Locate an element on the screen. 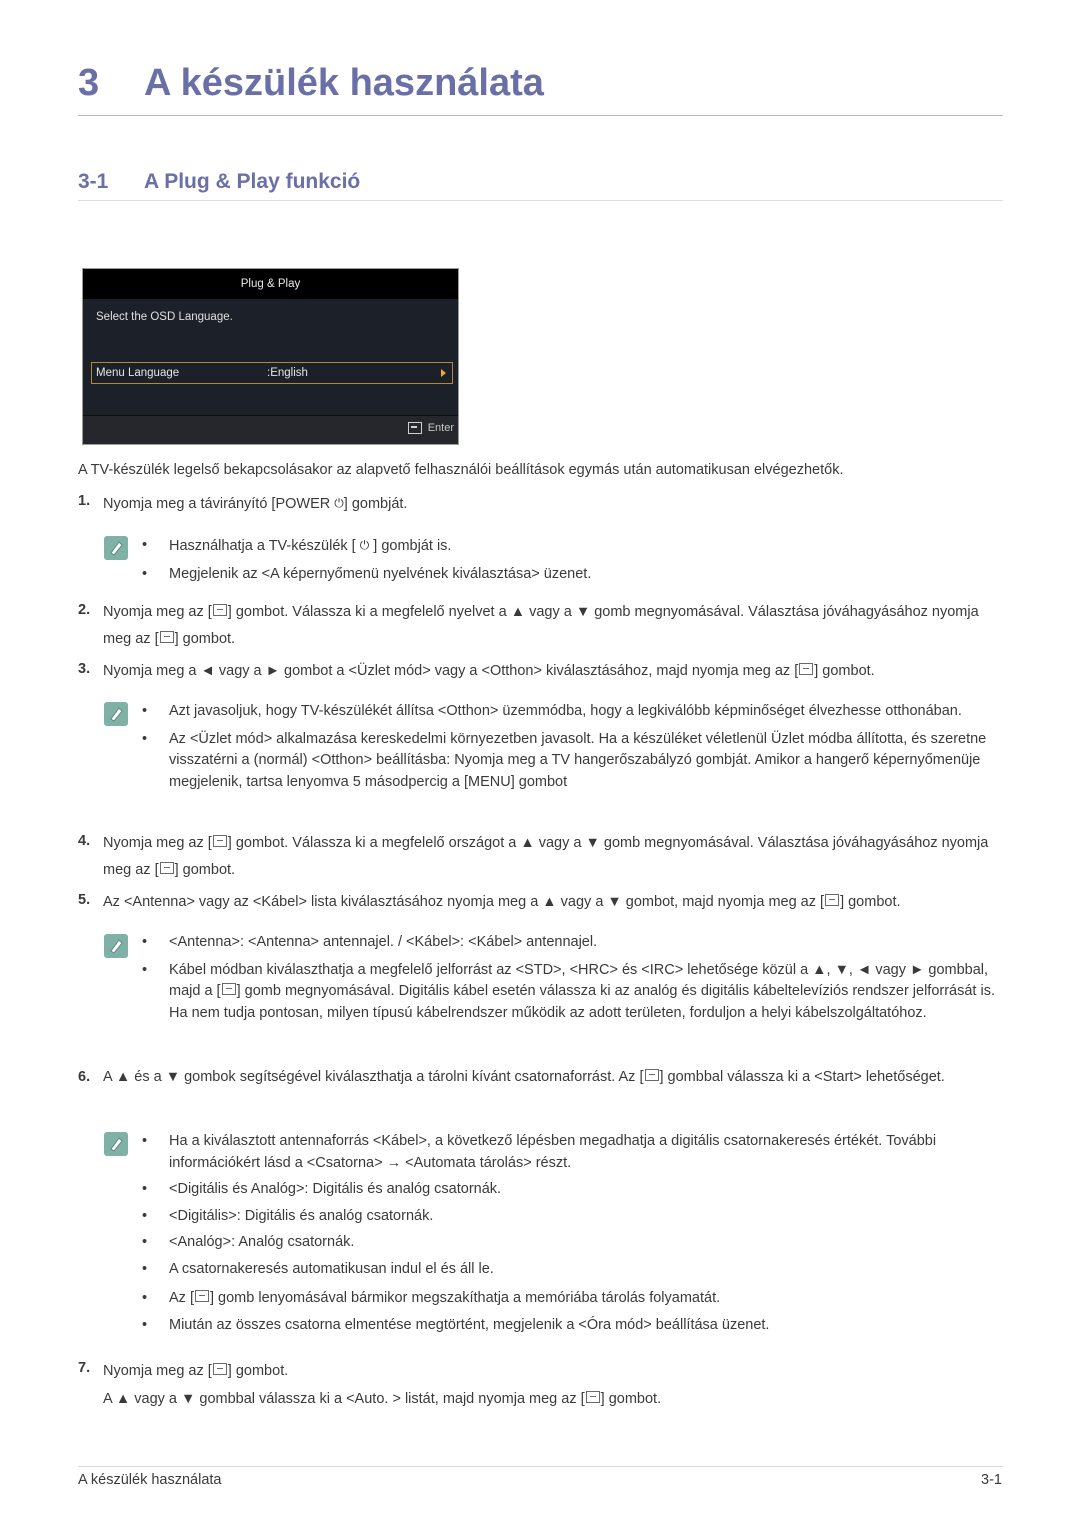 The image size is (1080, 1527). step-number: 6. is located at coordinates (84, 1077).